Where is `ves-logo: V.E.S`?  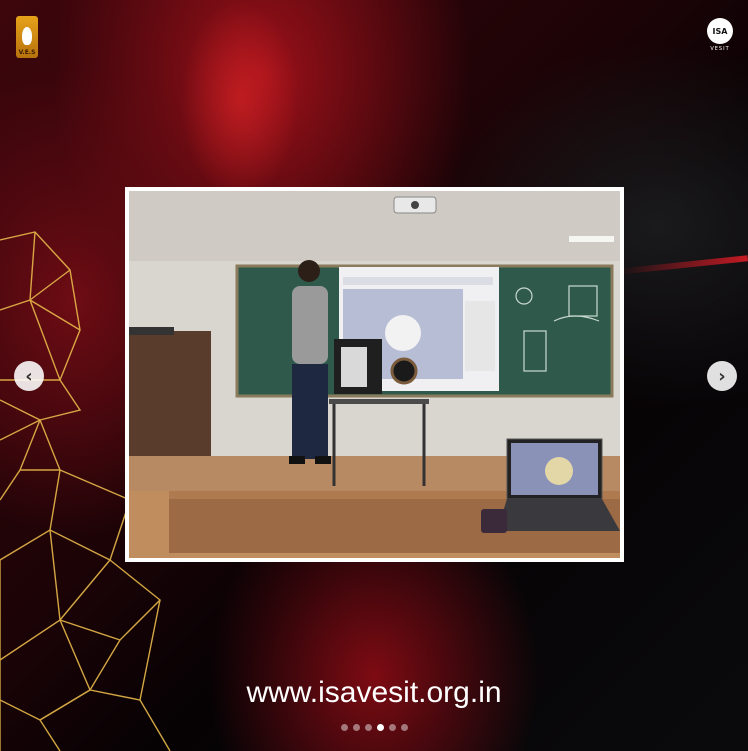 ves-logo: V.E.S is located at coordinates (27, 37).